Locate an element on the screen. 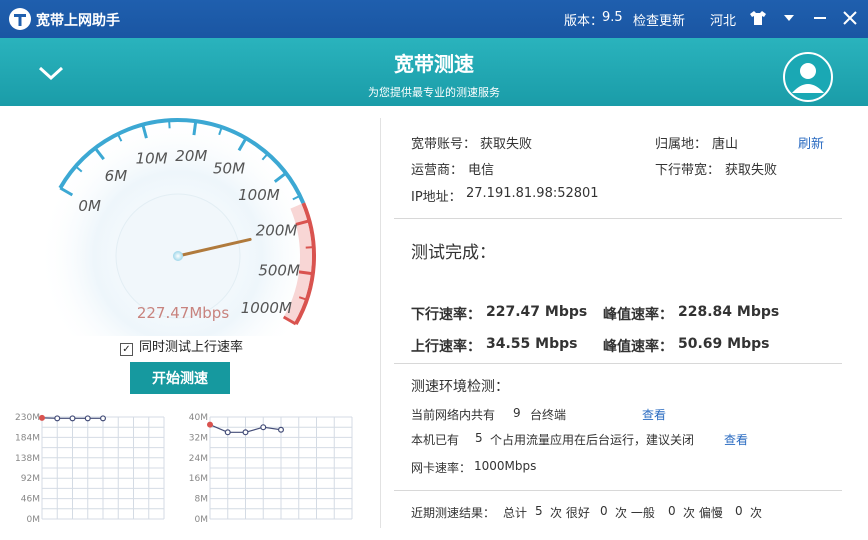 The height and width of the screenshot is (540, 868). terminal-count-prefix: 当前网络内共有 is located at coordinates (453, 415).